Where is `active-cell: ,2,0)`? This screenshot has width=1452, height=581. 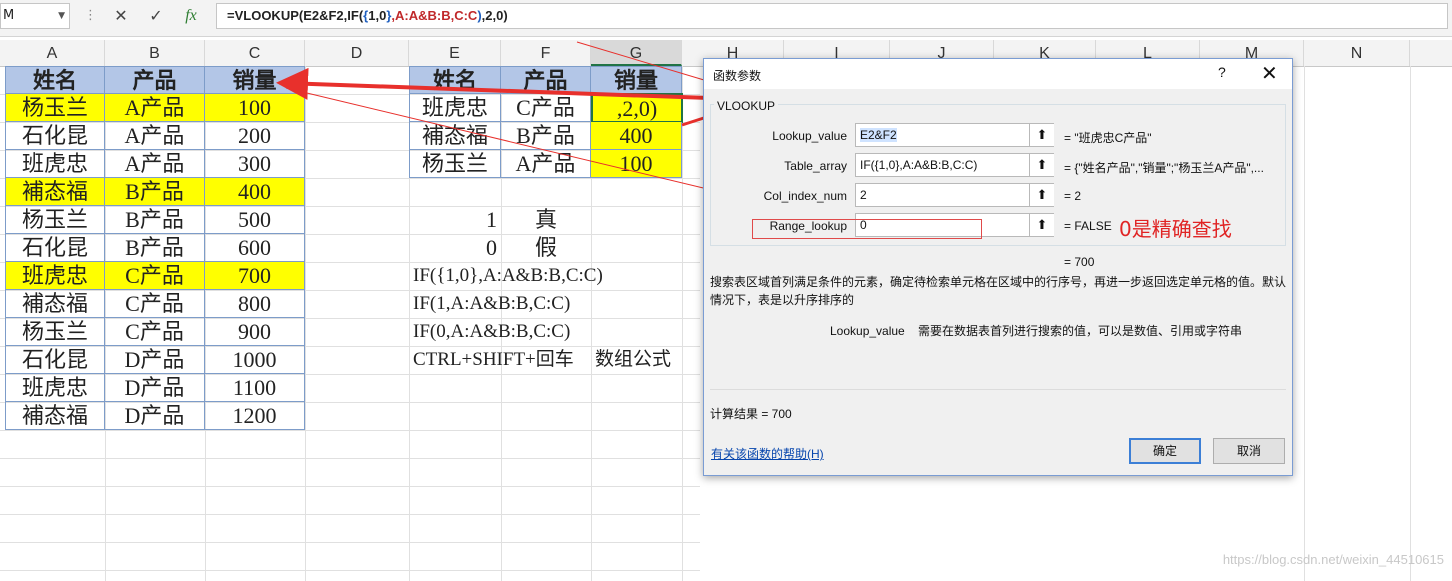
active-cell: ,2,0) is located at coordinates (637, 108).